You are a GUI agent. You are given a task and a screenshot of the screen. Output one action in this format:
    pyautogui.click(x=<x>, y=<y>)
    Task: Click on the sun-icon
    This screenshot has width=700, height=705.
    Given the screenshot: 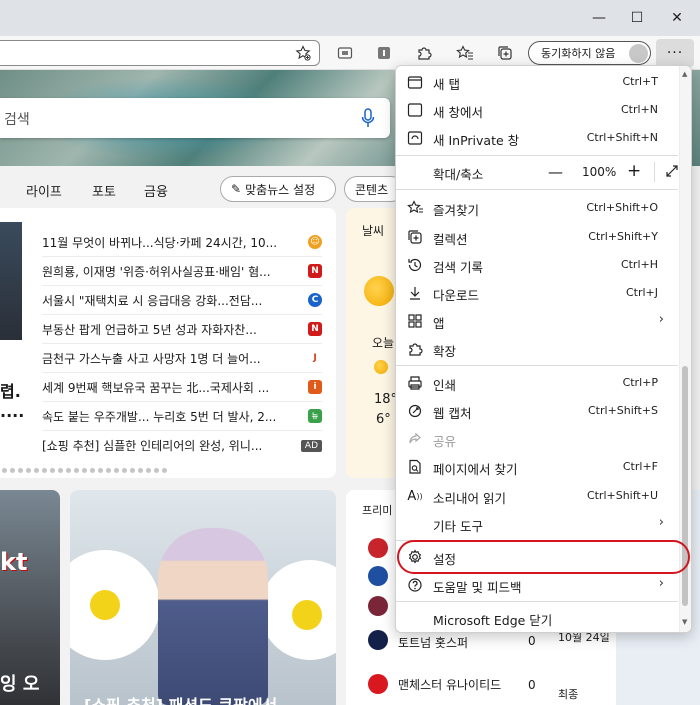 What is the action you would take?
    pyautogui.click(x=379, y=291)
    